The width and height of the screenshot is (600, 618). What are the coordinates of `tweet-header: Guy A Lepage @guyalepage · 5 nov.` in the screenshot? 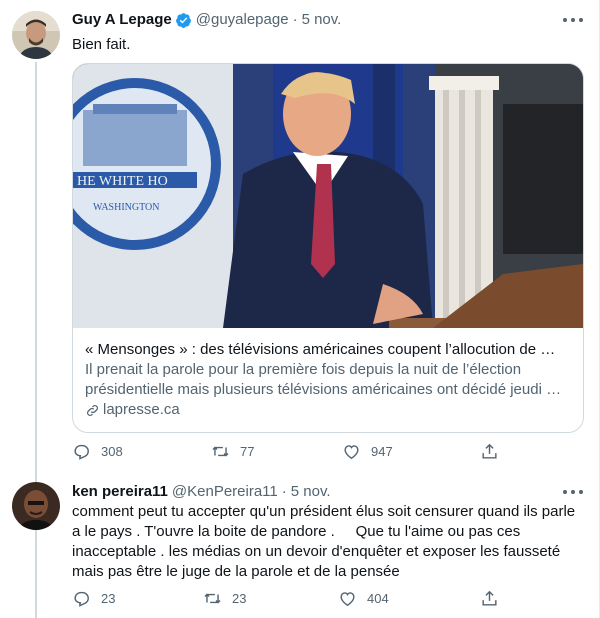 It's located at (206, 20).